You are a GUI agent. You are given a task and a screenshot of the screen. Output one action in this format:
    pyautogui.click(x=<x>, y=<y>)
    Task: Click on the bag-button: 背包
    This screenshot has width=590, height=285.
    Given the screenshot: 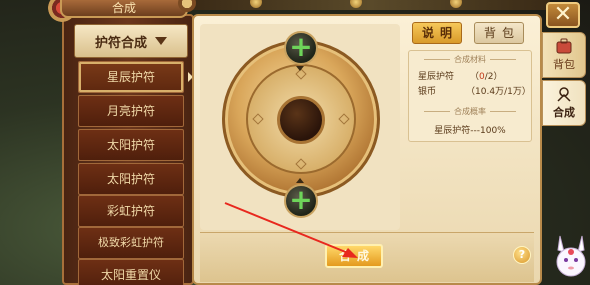 What is the action you would take?
    pyautogui.click(x=499, y=33)
    